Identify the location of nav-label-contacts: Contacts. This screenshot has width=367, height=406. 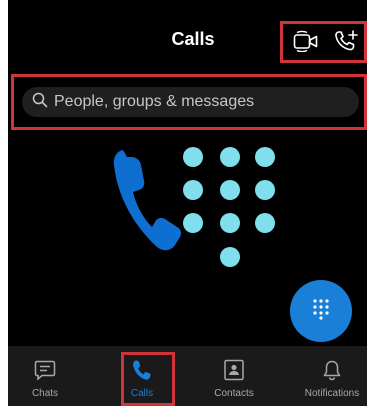
(234, 393).